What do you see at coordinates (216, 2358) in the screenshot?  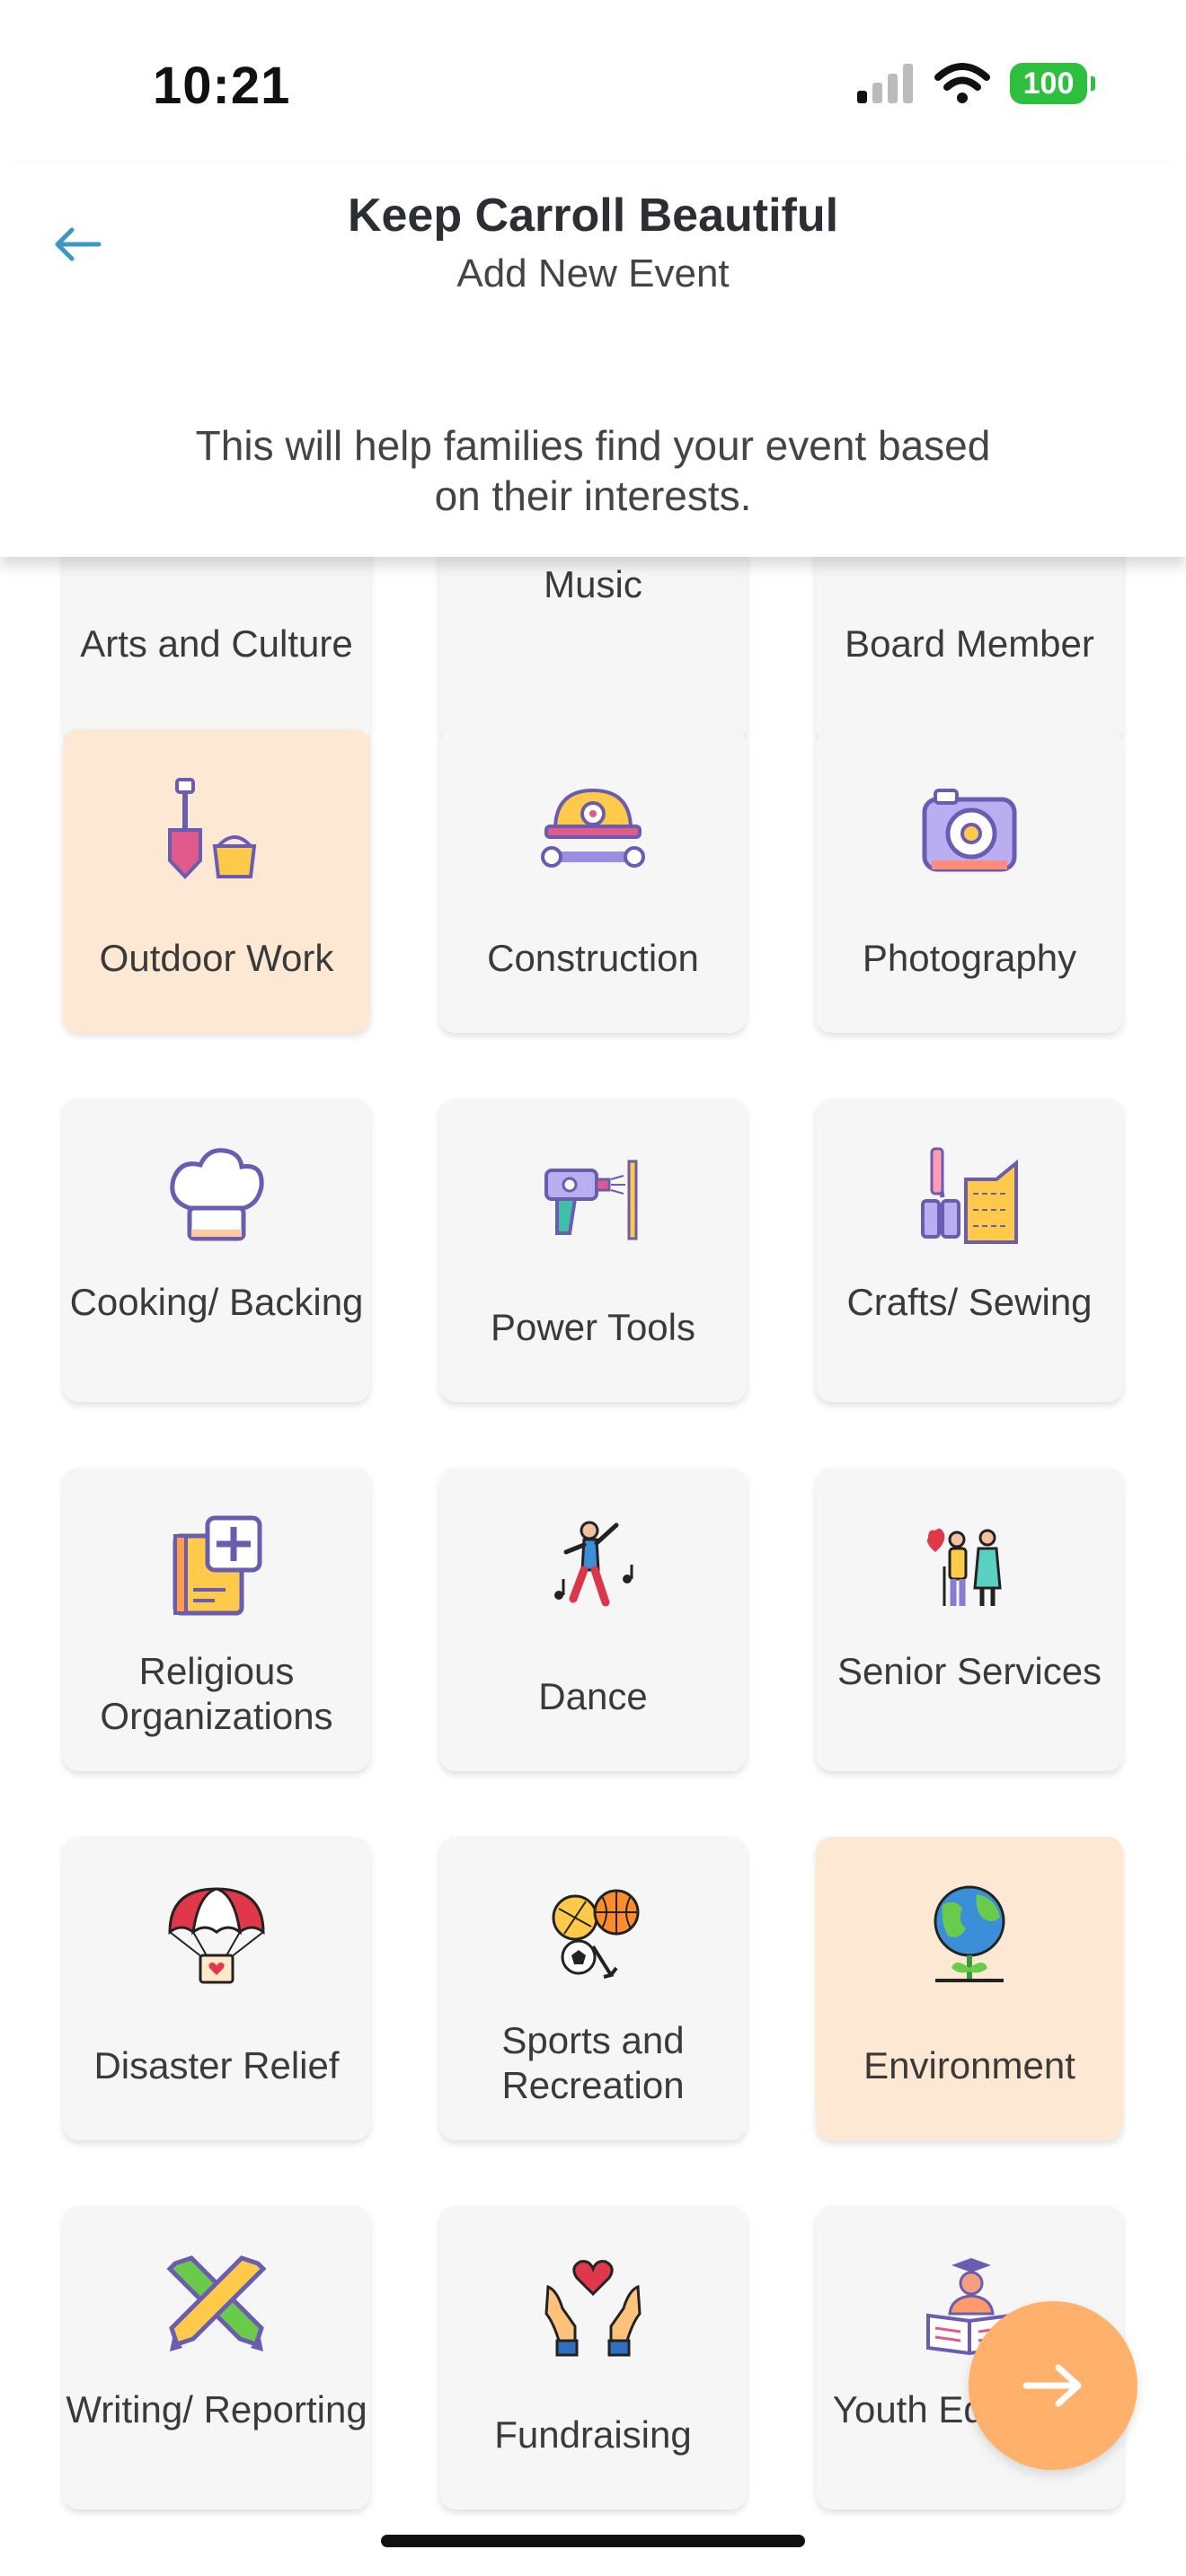 I see `tile-writing-reporting: Writing/ Reporting` at bounding box center [216, 2358].